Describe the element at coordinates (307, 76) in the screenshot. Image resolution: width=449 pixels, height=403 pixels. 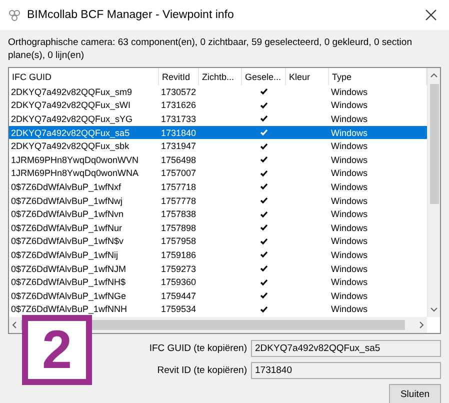
I see `column-header: Kleur` at that location.